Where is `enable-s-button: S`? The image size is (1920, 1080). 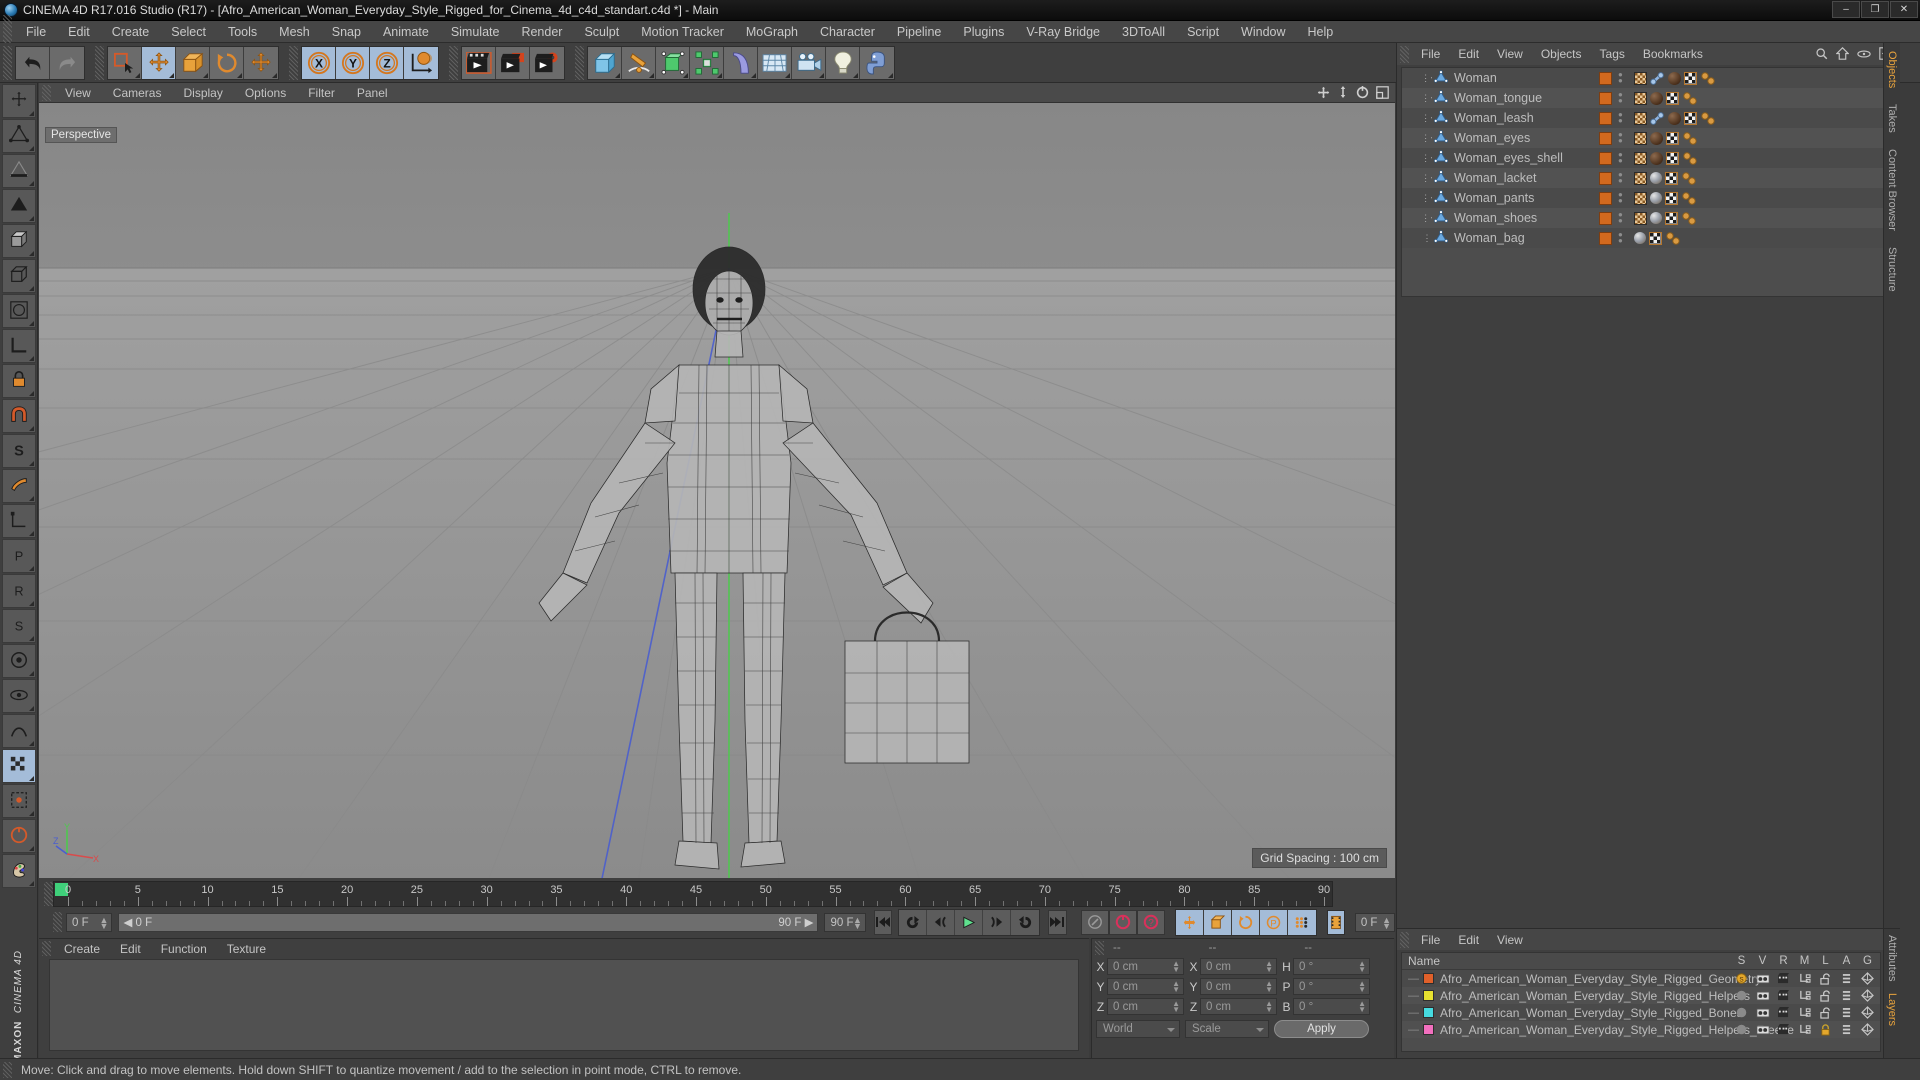 enable-s-button: S is located at coordinates (19, 626).